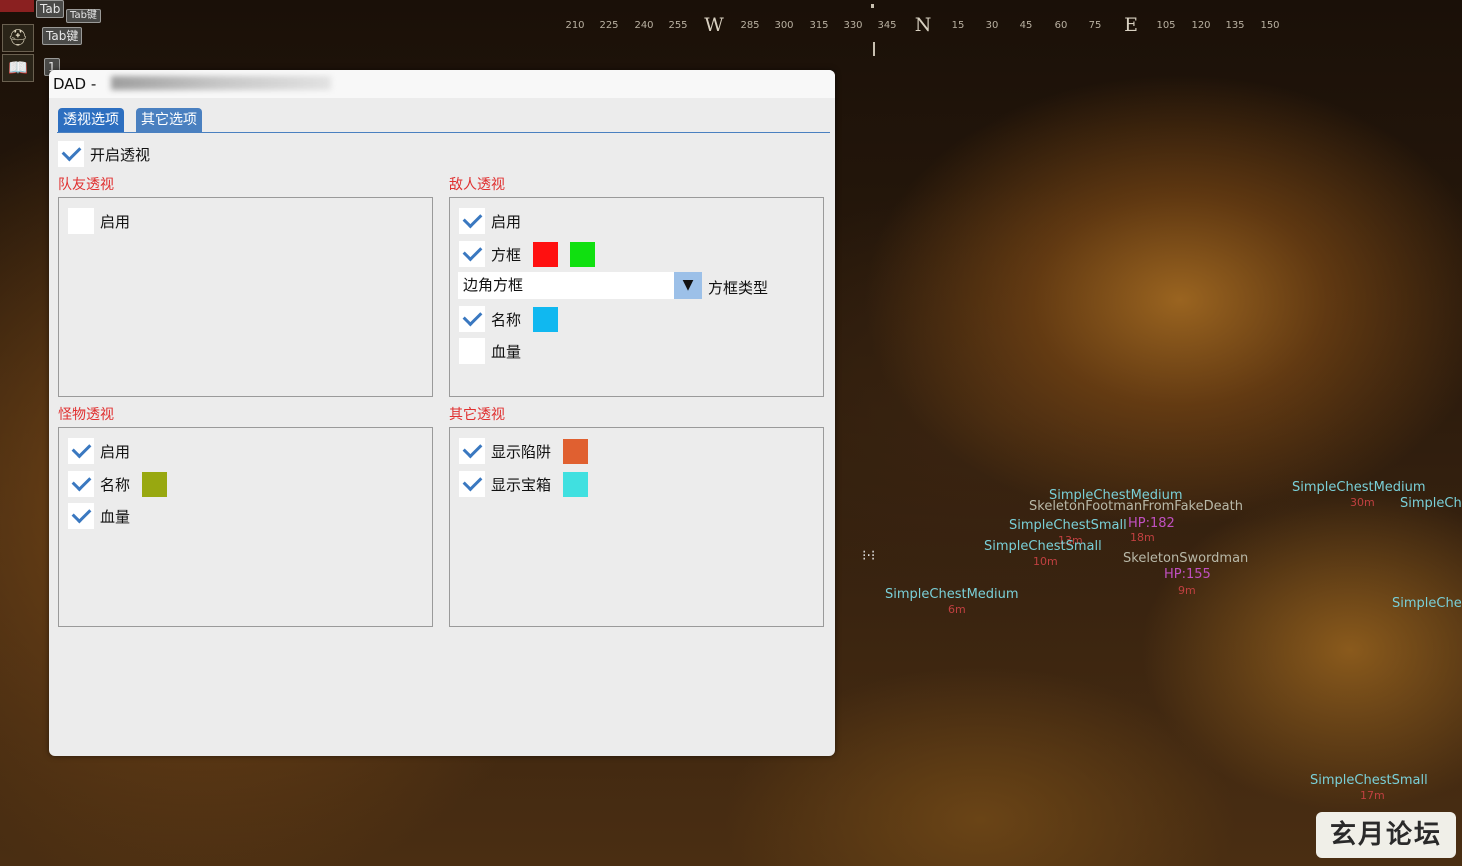 This screenshot has width=1462, height=866. Describe the element at coordinates (91, 120) in the screenshot. I see `tab-esp-options: 透视选项` at that location.